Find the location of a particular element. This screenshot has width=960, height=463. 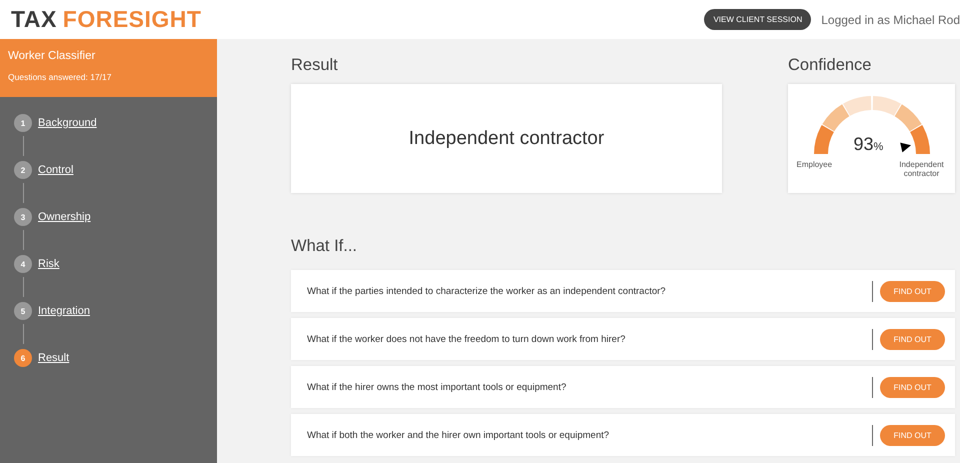

logo-text: FORESIGHT is located at coordinates (132, 19).